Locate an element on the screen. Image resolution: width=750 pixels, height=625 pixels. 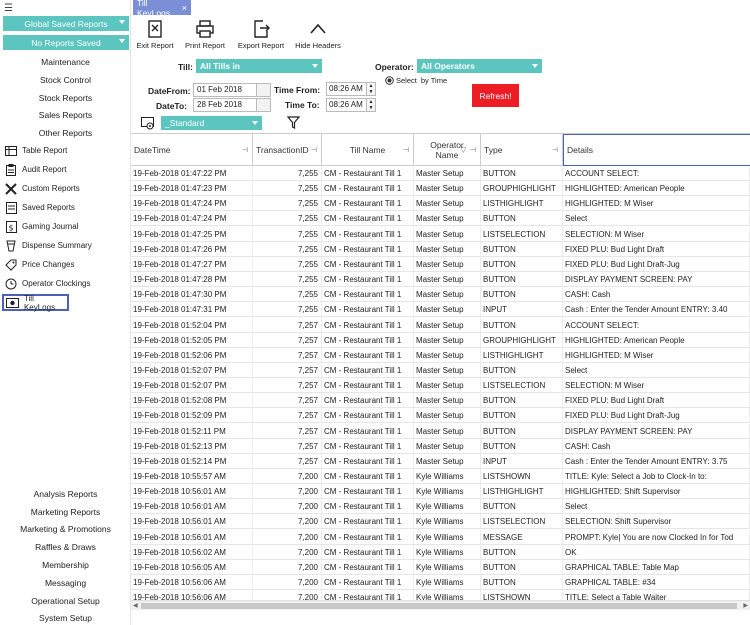
operator-select: All Operators is located at coordinates (479, 66).